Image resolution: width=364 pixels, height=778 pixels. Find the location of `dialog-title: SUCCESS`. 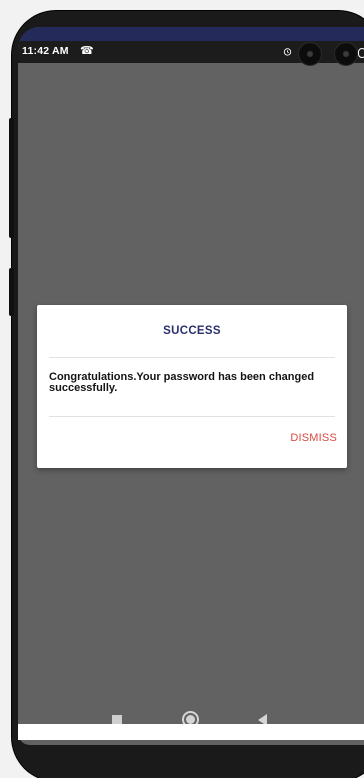

dialog-title: SUCCESS is located at coordinates (192, 331).